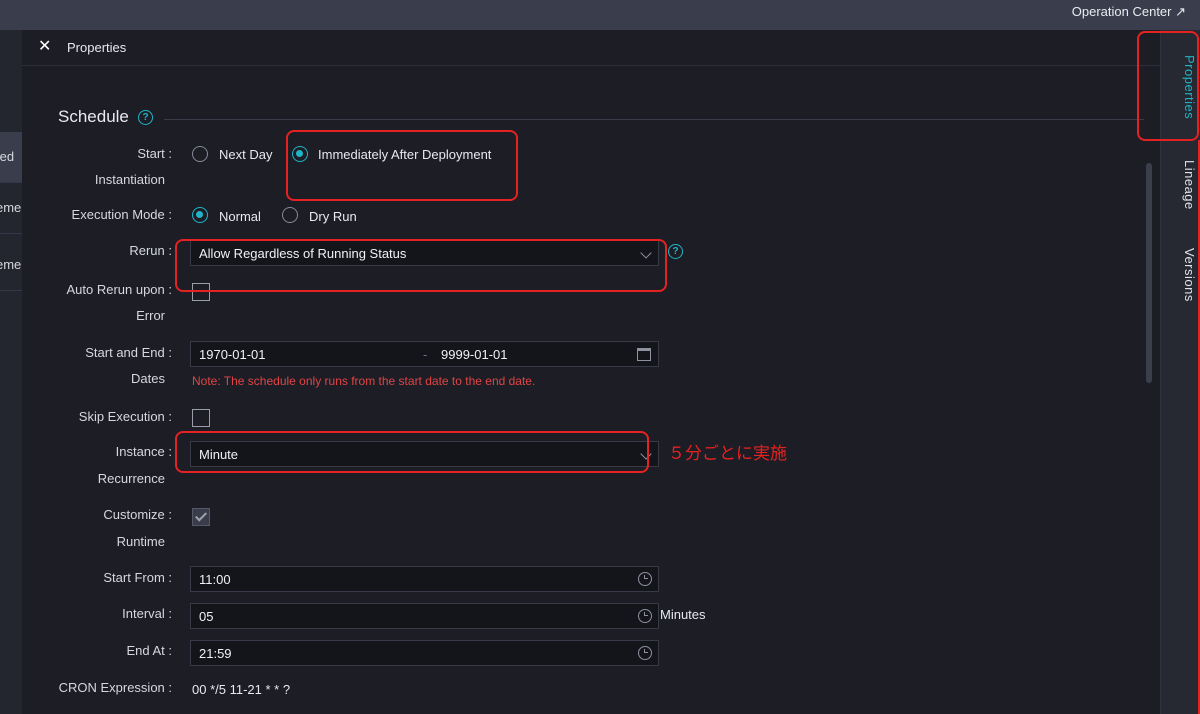  Describe the element at coordinates (300, 154) in the screenshot. I see `radio-immediately-after-deployment` at that location.